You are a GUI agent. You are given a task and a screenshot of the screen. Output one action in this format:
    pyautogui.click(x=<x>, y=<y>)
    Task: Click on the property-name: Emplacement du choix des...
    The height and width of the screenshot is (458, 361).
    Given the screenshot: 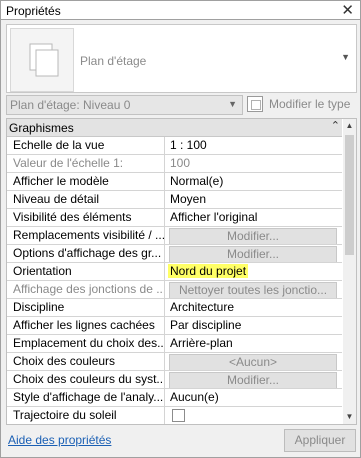 What is the action you would take?
    pyautogui.click(x=86, y=343)
    